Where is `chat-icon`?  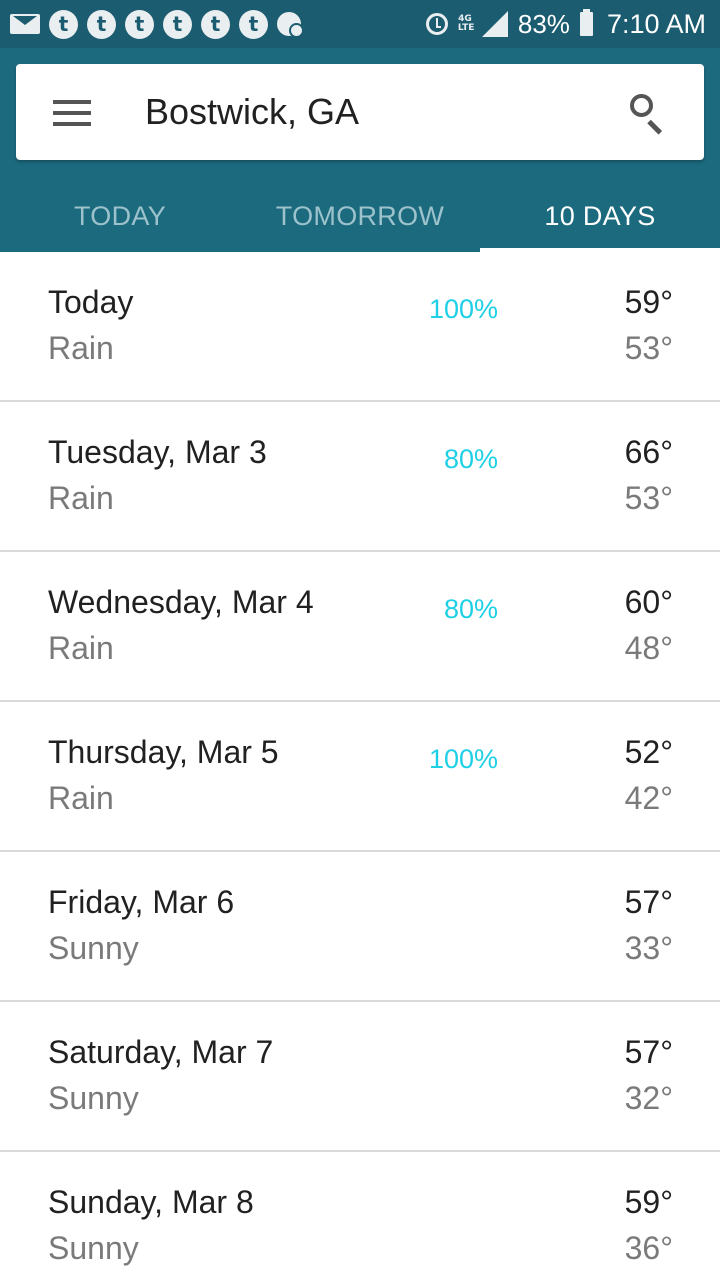 chat-icon is located at coordinates (290, 25).